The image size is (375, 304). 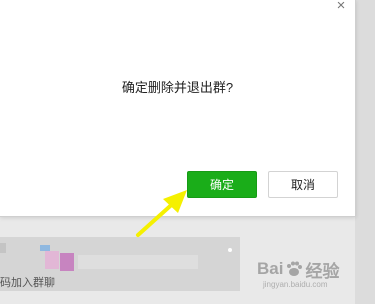 I want to click on annotation-arrow, so click(x=161, y=213).